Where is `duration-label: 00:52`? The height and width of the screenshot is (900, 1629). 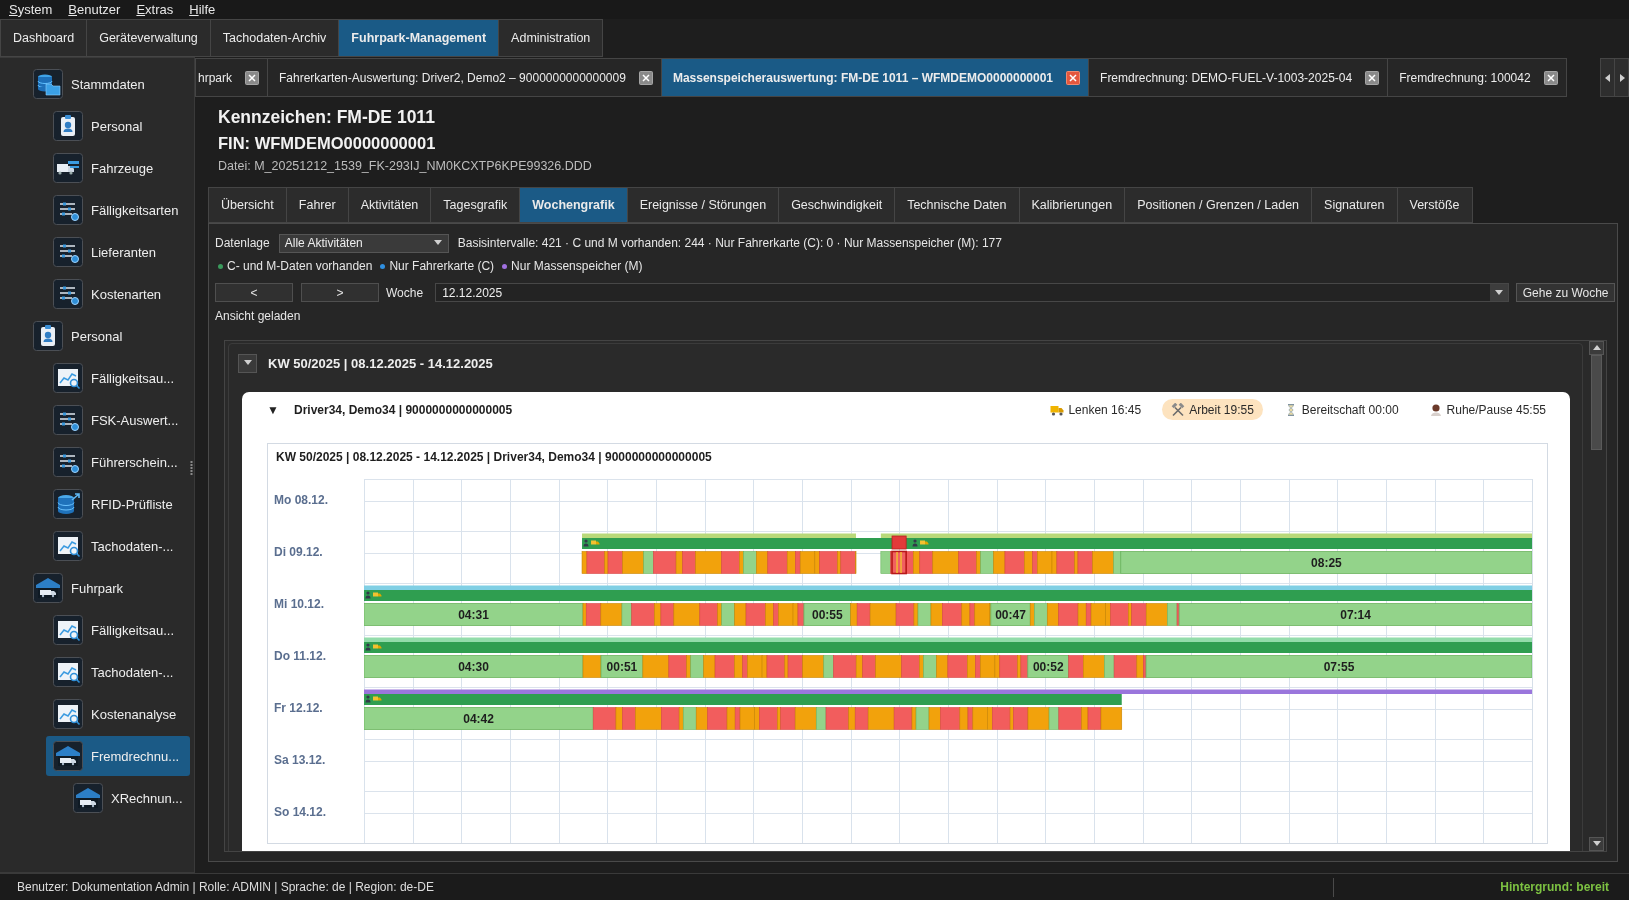 duration-label: 00:52 is located at coordinates (1048, 667).